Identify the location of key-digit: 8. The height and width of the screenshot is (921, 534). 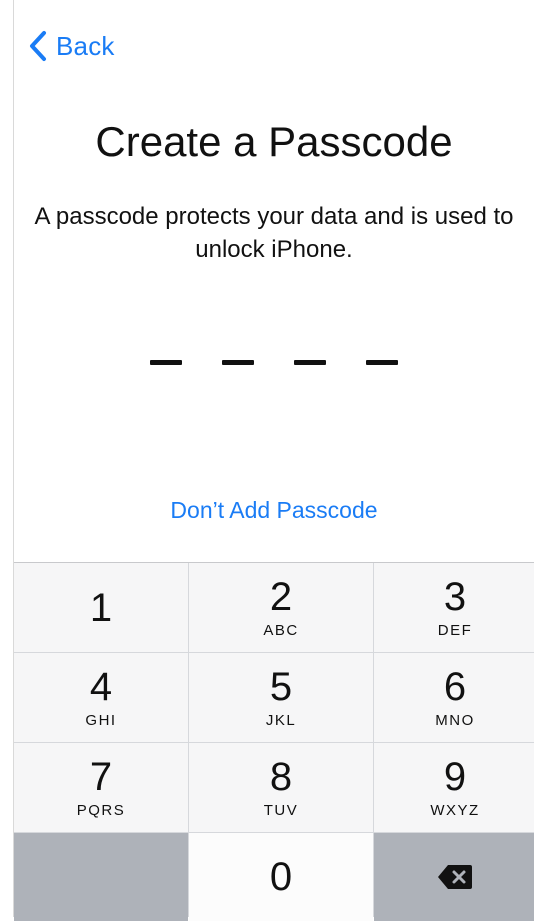
(281, 777).